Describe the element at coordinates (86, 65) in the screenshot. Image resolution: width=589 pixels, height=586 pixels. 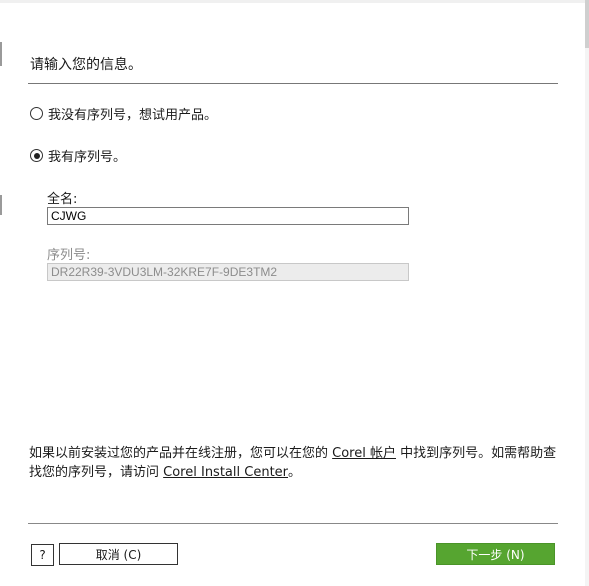
I see `prompt-text: 请输入您的信息。` at that location.